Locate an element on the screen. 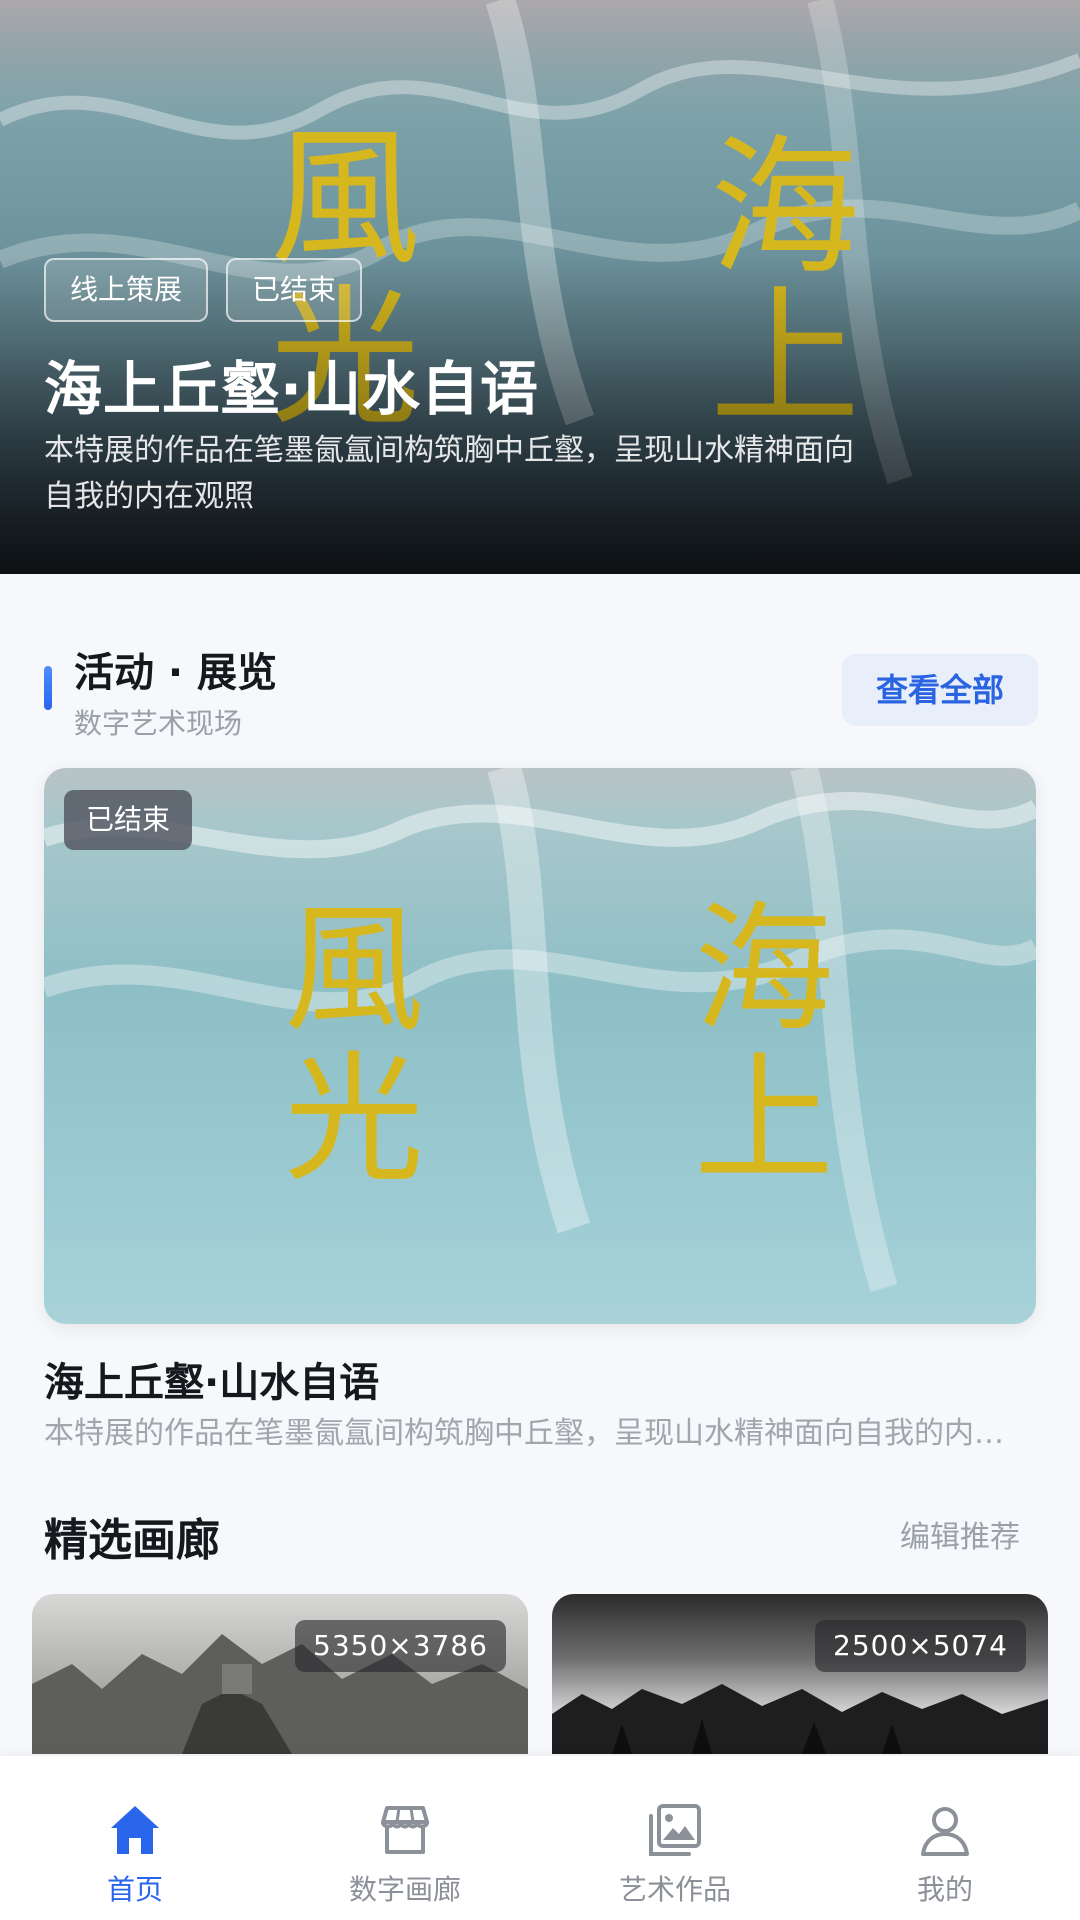  hero-tags: 线上策展 已结束 is located at coordinates (203, 290).